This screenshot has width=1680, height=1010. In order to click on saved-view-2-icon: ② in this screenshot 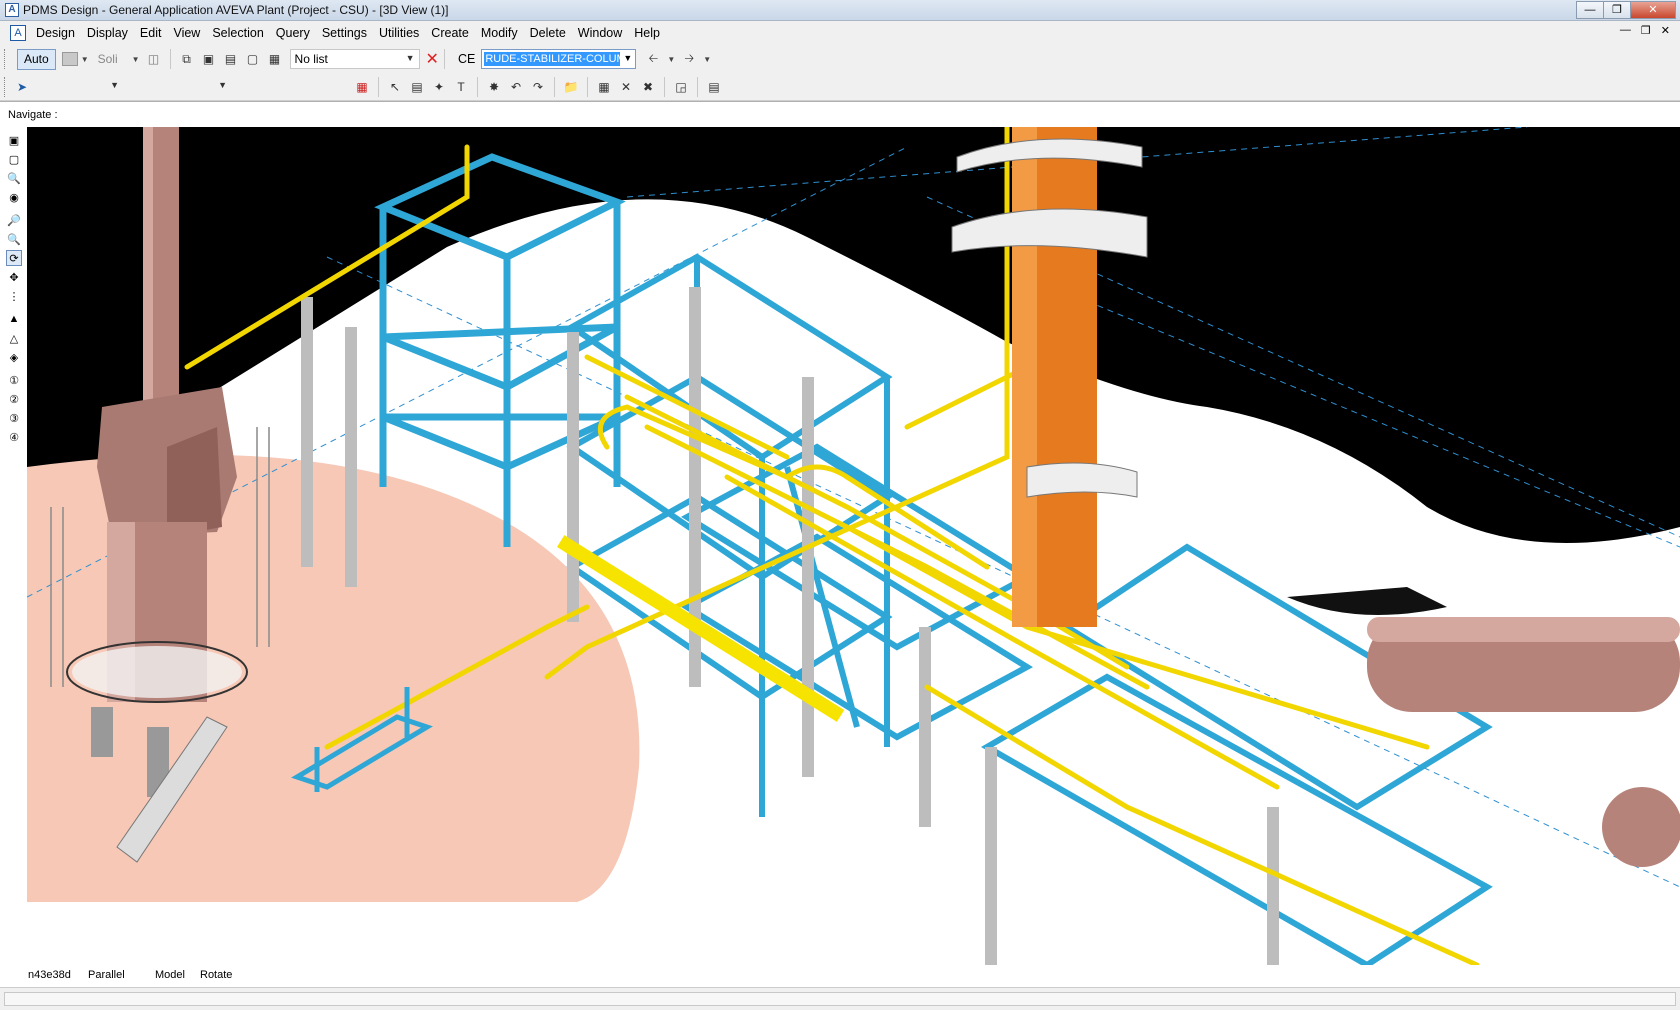, I will do `click(14, 399)`.